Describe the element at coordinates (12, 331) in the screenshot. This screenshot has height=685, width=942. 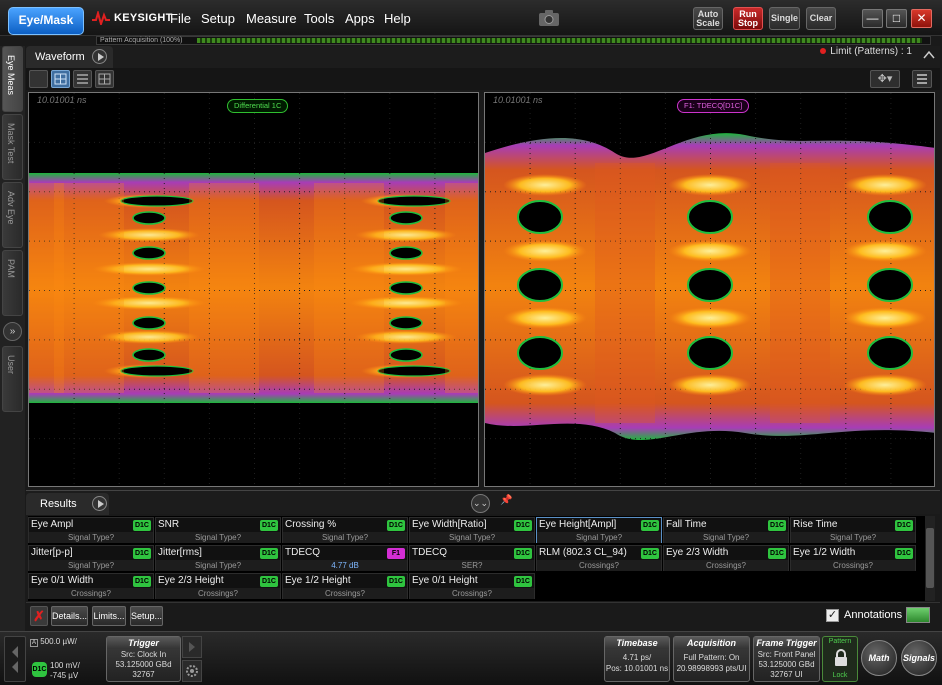
I see `expand-chevron-icon: »` at that location.